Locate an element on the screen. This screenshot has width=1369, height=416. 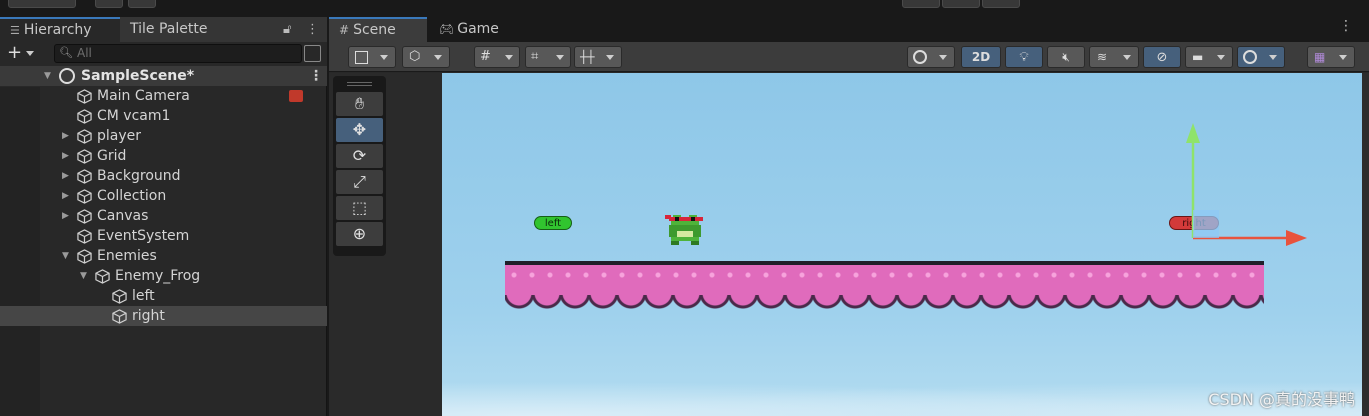
hierarchy-item-collection: ▶ Collection is located at coordinates (163, 196).